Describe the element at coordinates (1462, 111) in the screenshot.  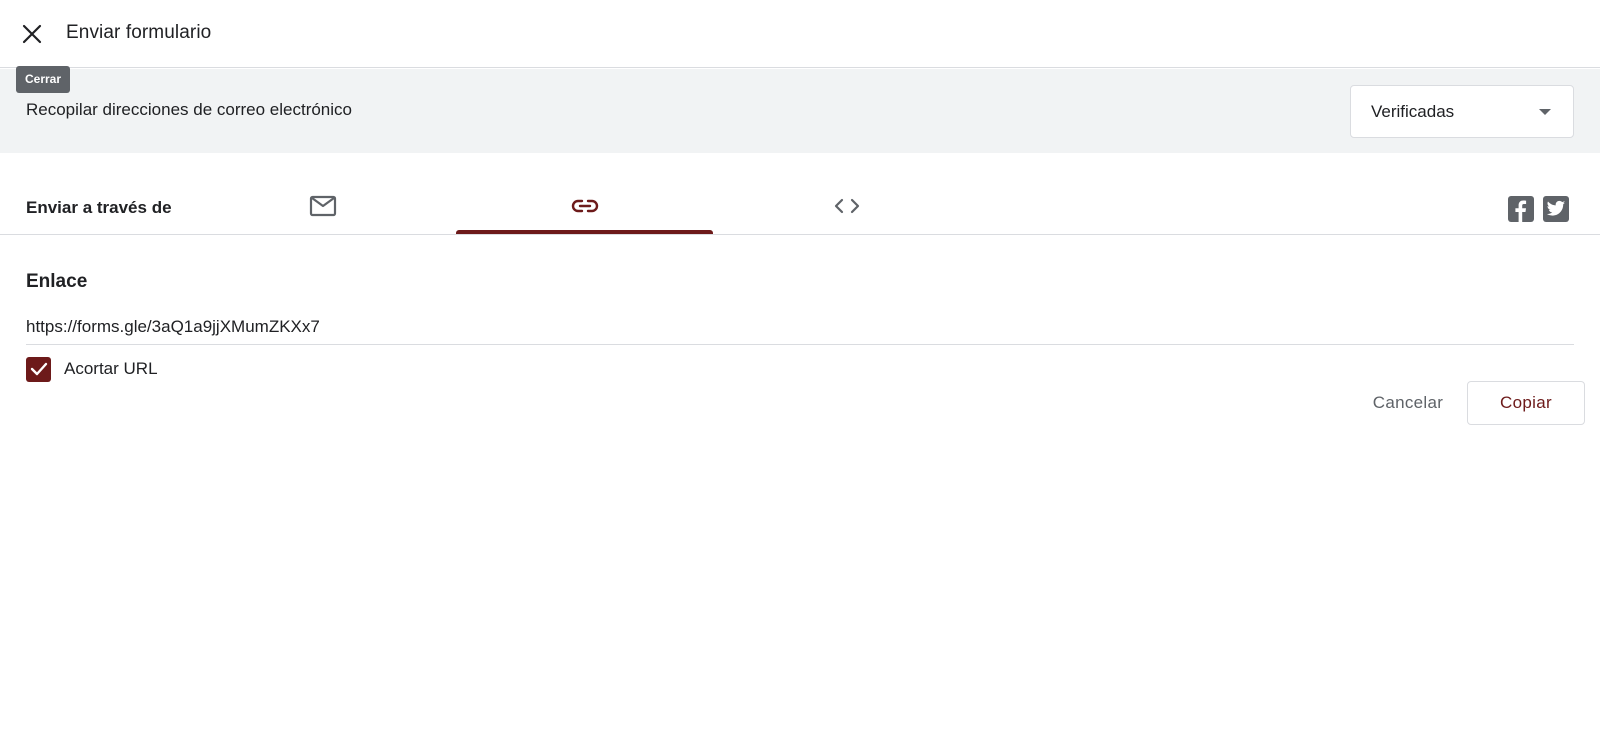
I see `email-collection-select: Verificadas` at that location.